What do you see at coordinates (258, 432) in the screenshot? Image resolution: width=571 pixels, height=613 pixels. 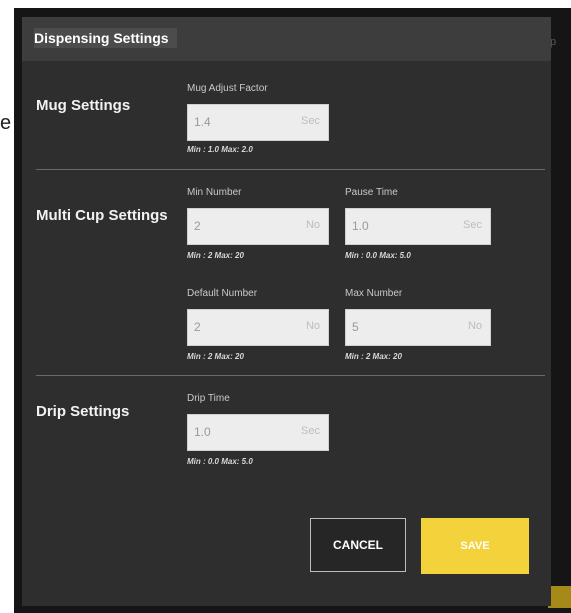 I see `drip-time-input: 1.0 Sec` at bounding box center [258, 432].